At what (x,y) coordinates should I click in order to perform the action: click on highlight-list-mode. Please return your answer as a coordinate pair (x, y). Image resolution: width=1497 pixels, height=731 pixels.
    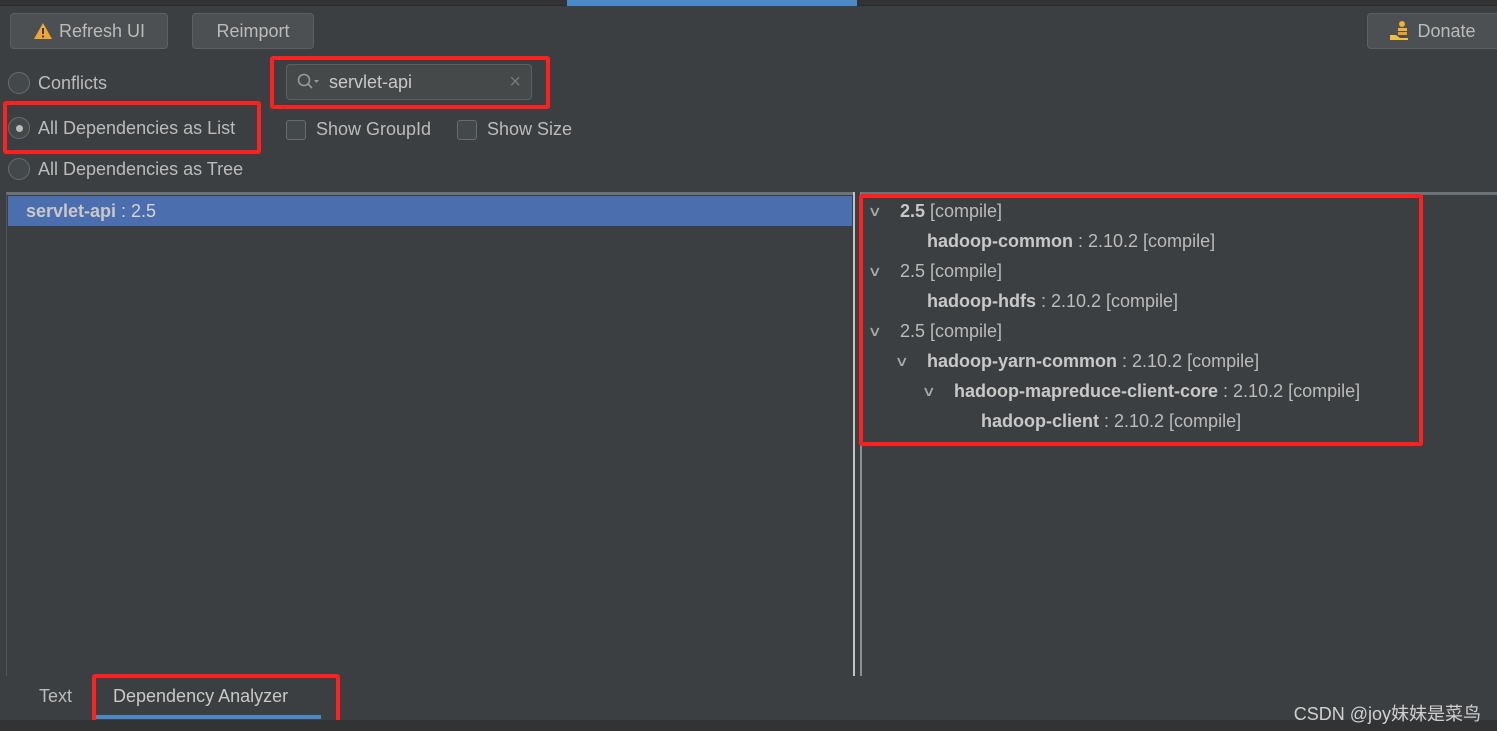
    Looking at the image, I should click on (132, 127).